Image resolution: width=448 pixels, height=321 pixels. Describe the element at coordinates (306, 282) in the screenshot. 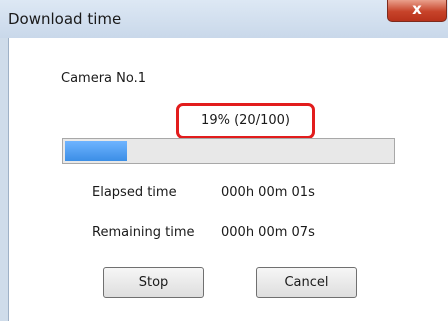

I see `cancel-button: Cancel` at that location.